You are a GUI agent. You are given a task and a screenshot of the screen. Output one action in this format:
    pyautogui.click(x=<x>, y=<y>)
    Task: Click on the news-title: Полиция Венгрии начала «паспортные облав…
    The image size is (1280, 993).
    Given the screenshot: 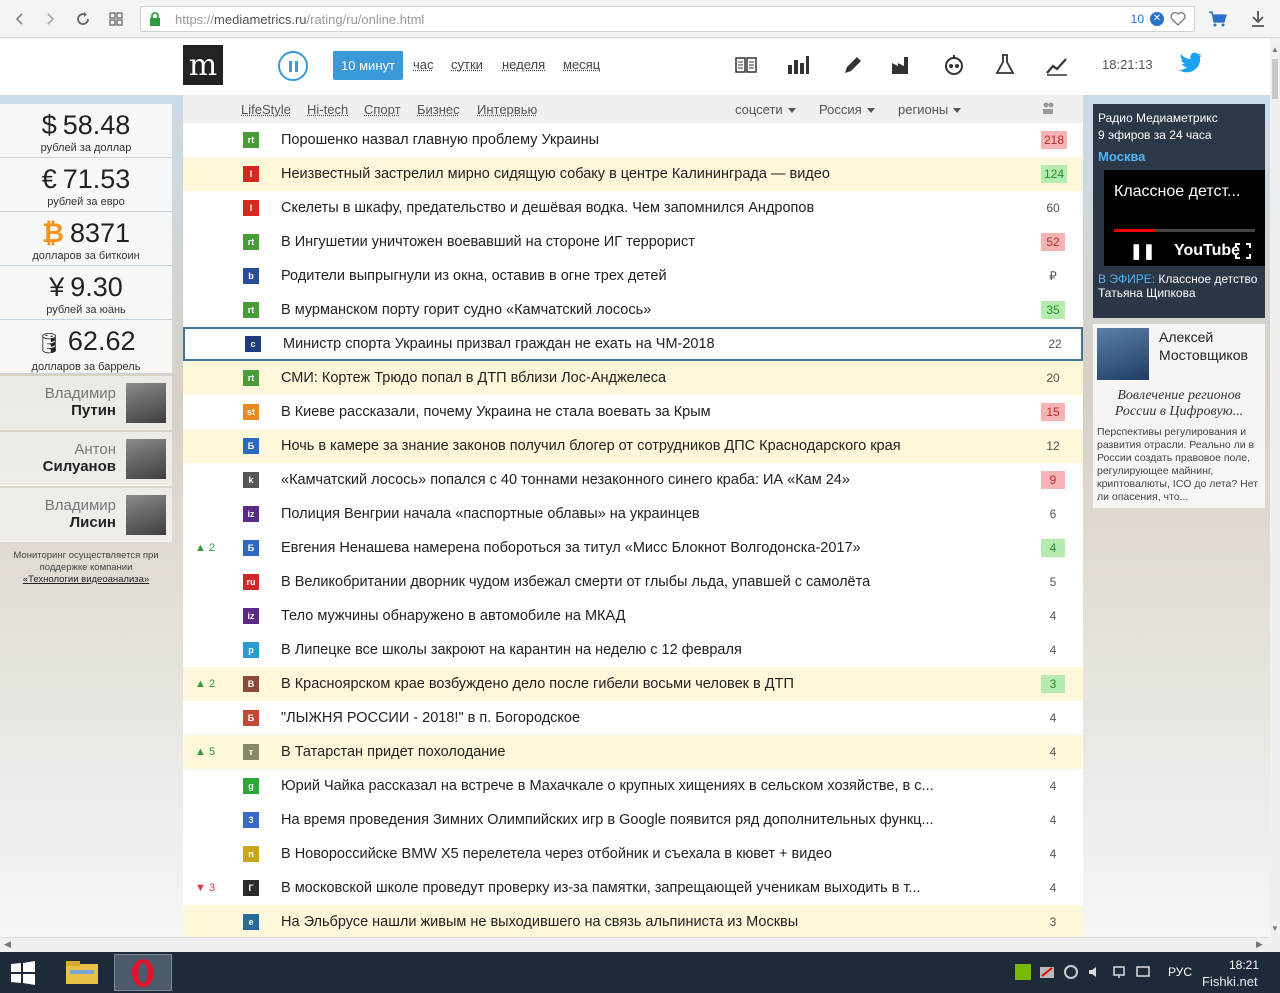 What is the action you would take?
    pyautogui.click(x=626, y=514)
    